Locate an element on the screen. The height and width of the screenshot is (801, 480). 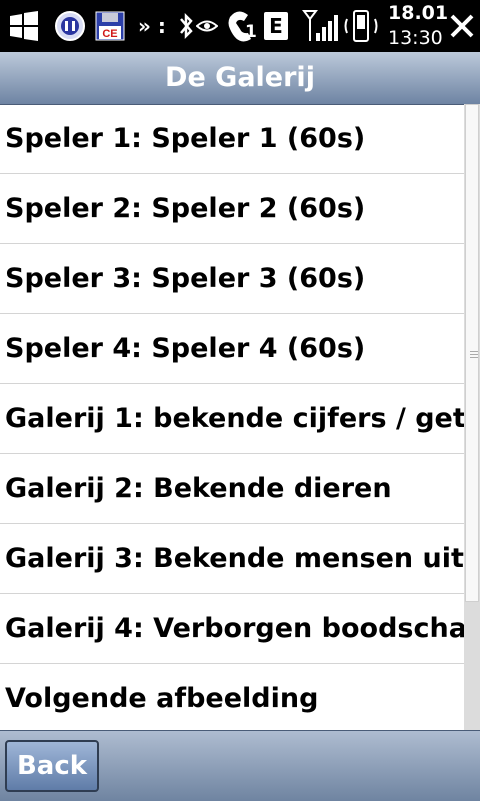
grip-icon is located at coordinates (474, 355).